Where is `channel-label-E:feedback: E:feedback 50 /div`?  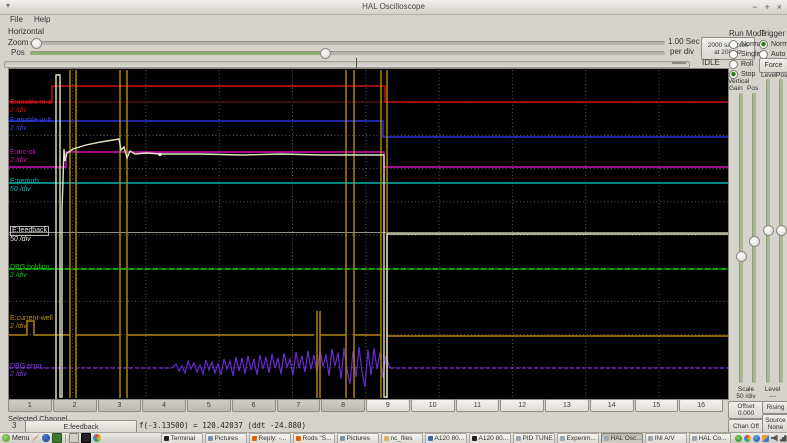
channel-label-E:feedback: E:feedback 50 /div is located at coordinates (30, 235).